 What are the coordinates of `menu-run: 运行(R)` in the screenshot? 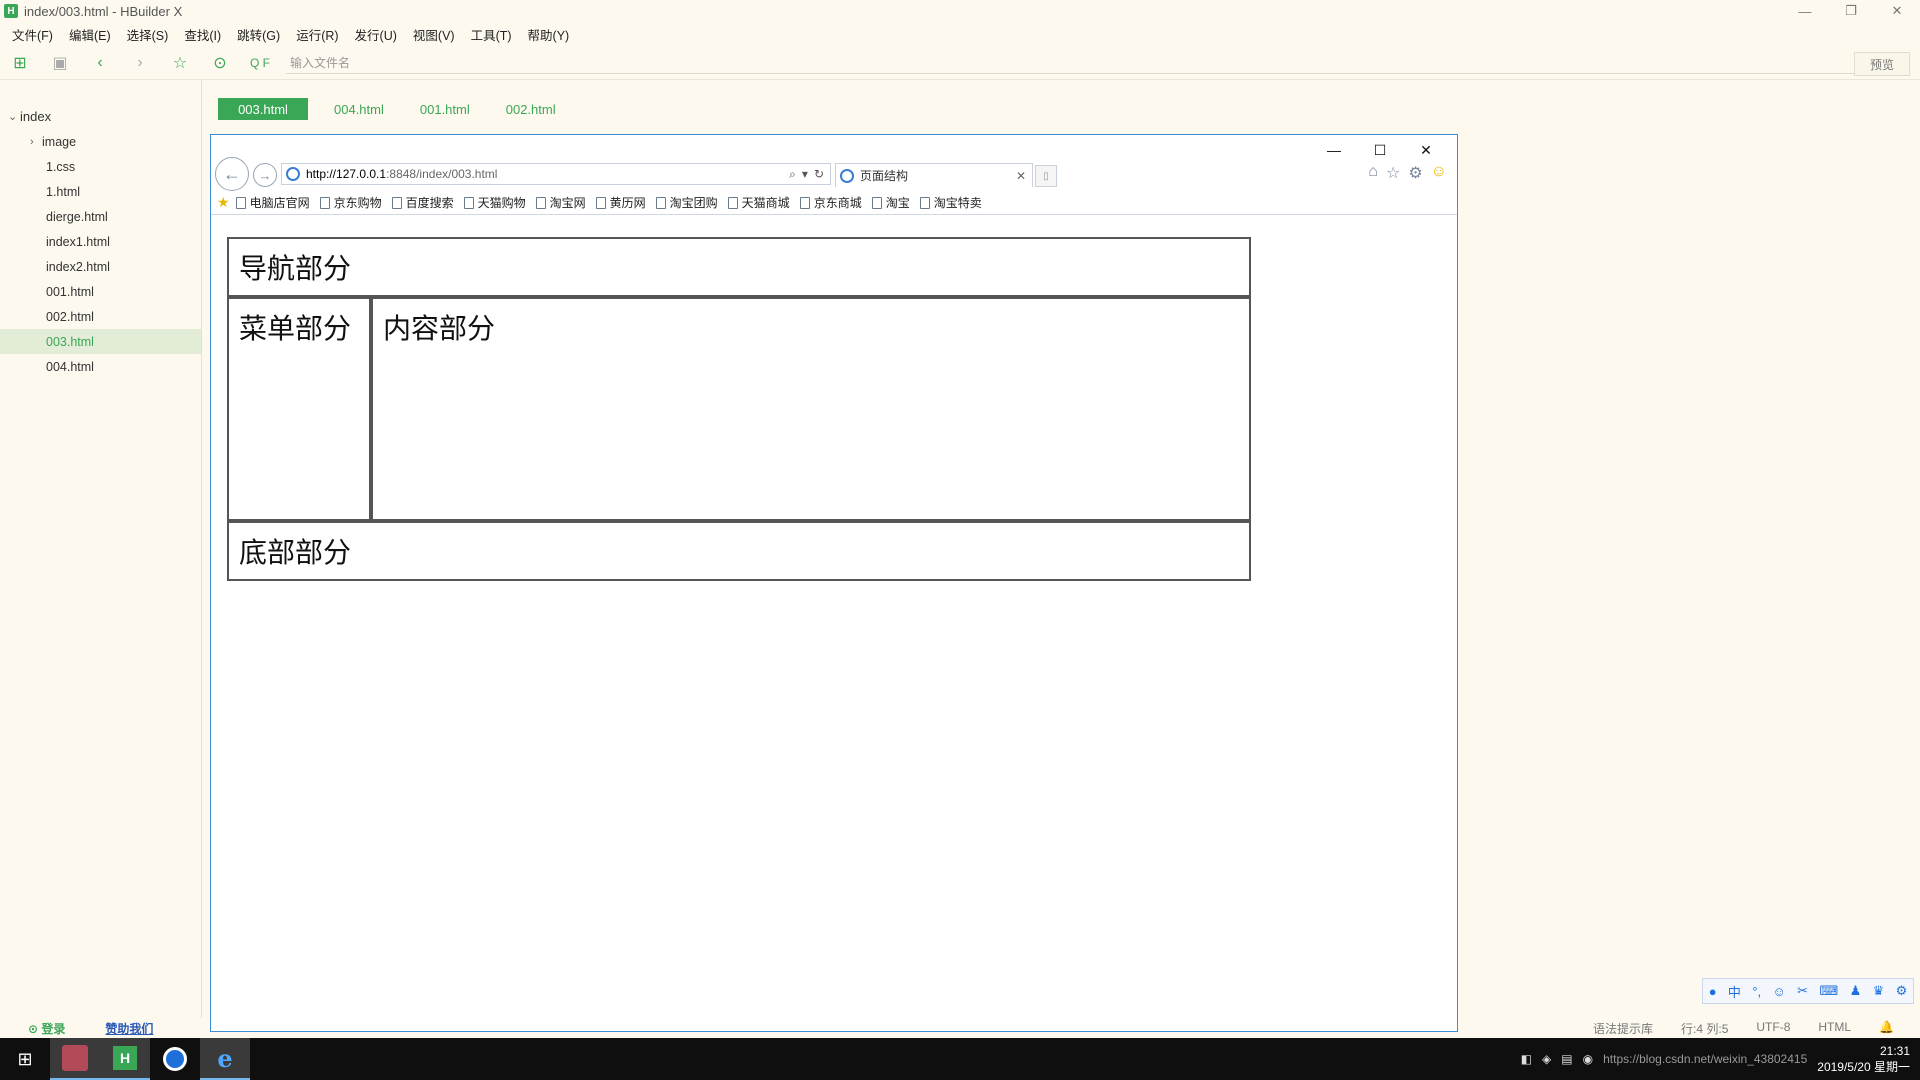 It's located at (317, 34).